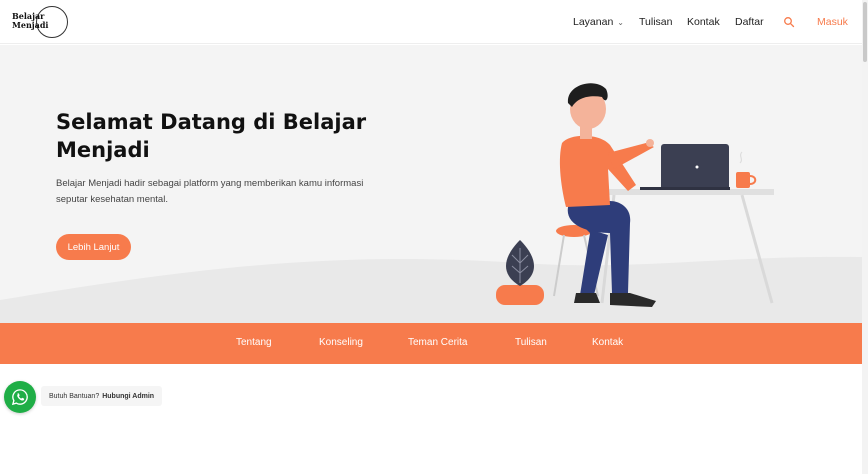 This screenshot has width=868, height=474. Describe the element at coordinates (832, 22) in the screenshot. I see `nav-masuk: Masuk` at that location.